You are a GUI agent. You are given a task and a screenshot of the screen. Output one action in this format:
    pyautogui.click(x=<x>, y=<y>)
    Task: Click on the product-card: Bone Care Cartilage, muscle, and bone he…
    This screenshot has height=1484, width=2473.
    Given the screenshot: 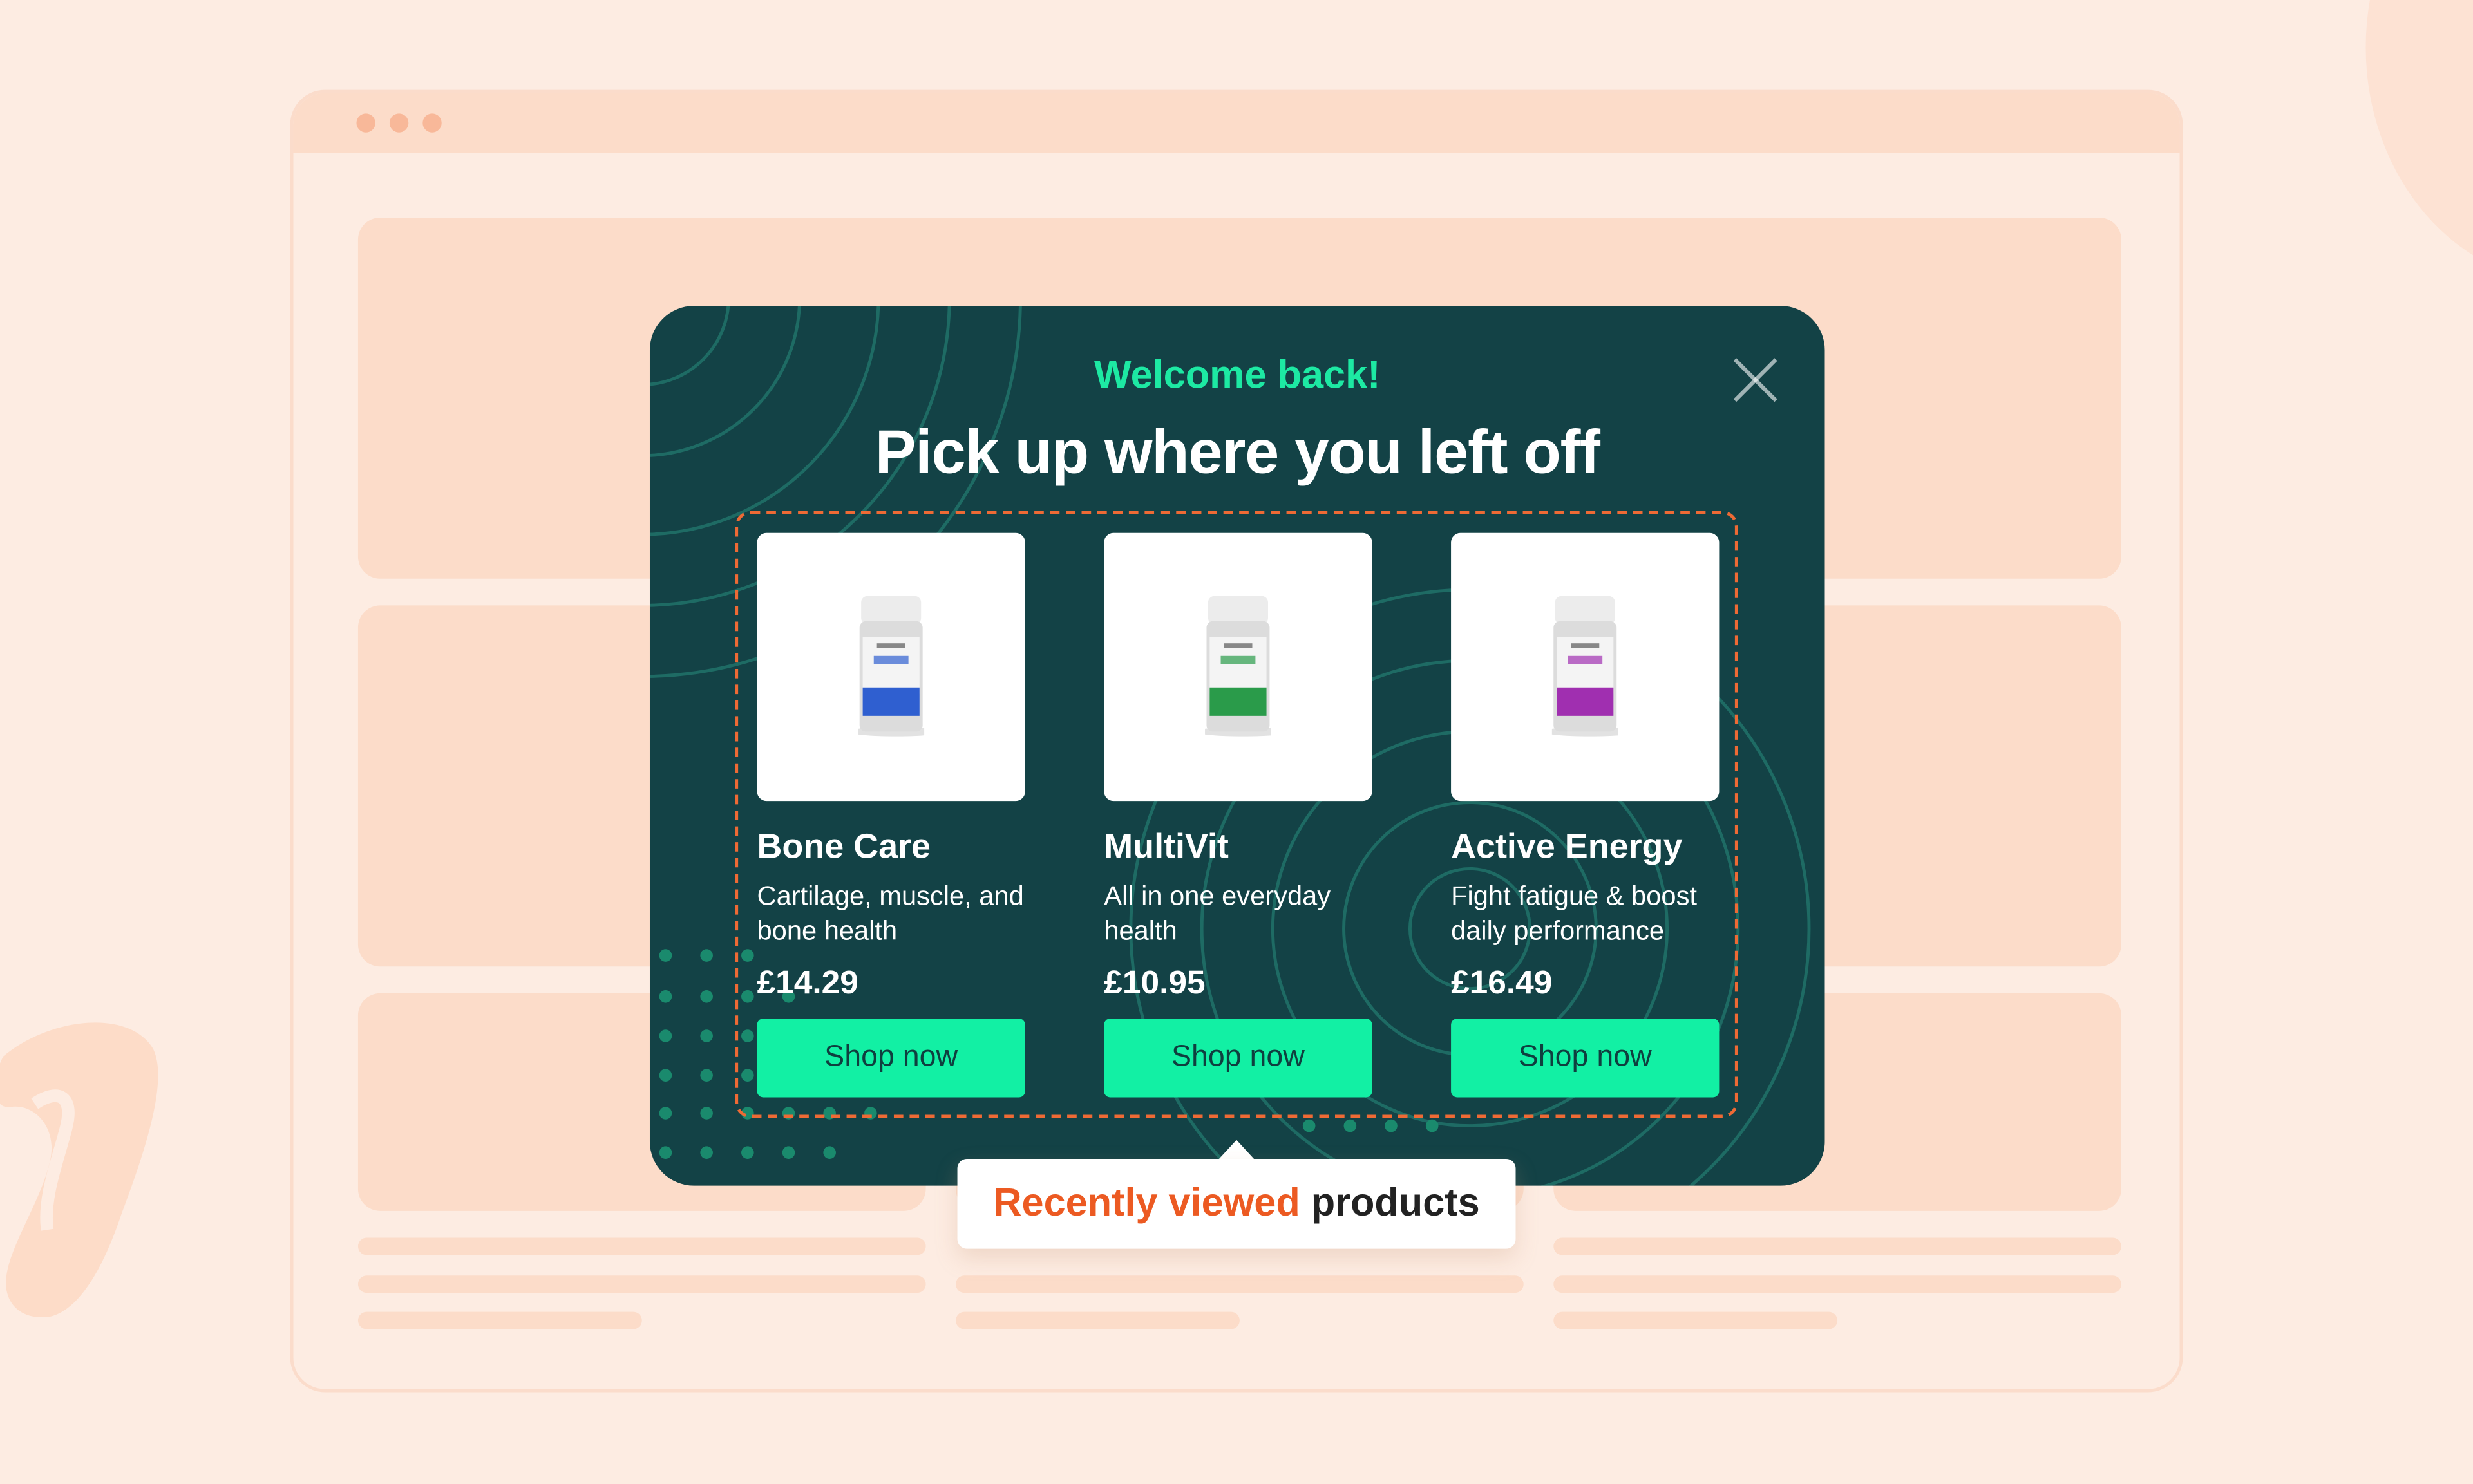 What is the action you would take?
    pyautogui.click(x=891, y=815)
    